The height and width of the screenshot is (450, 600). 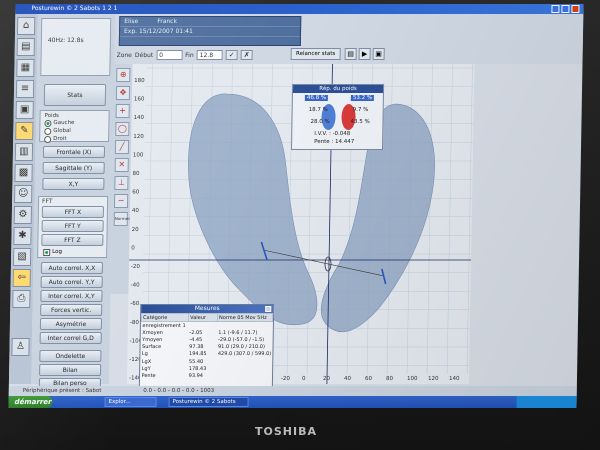 What do you see at coordinates (245, 317) in the screenshot?
I see `col-header: Norme 05 Mov 5Hz` at bounding box center [245, 317].